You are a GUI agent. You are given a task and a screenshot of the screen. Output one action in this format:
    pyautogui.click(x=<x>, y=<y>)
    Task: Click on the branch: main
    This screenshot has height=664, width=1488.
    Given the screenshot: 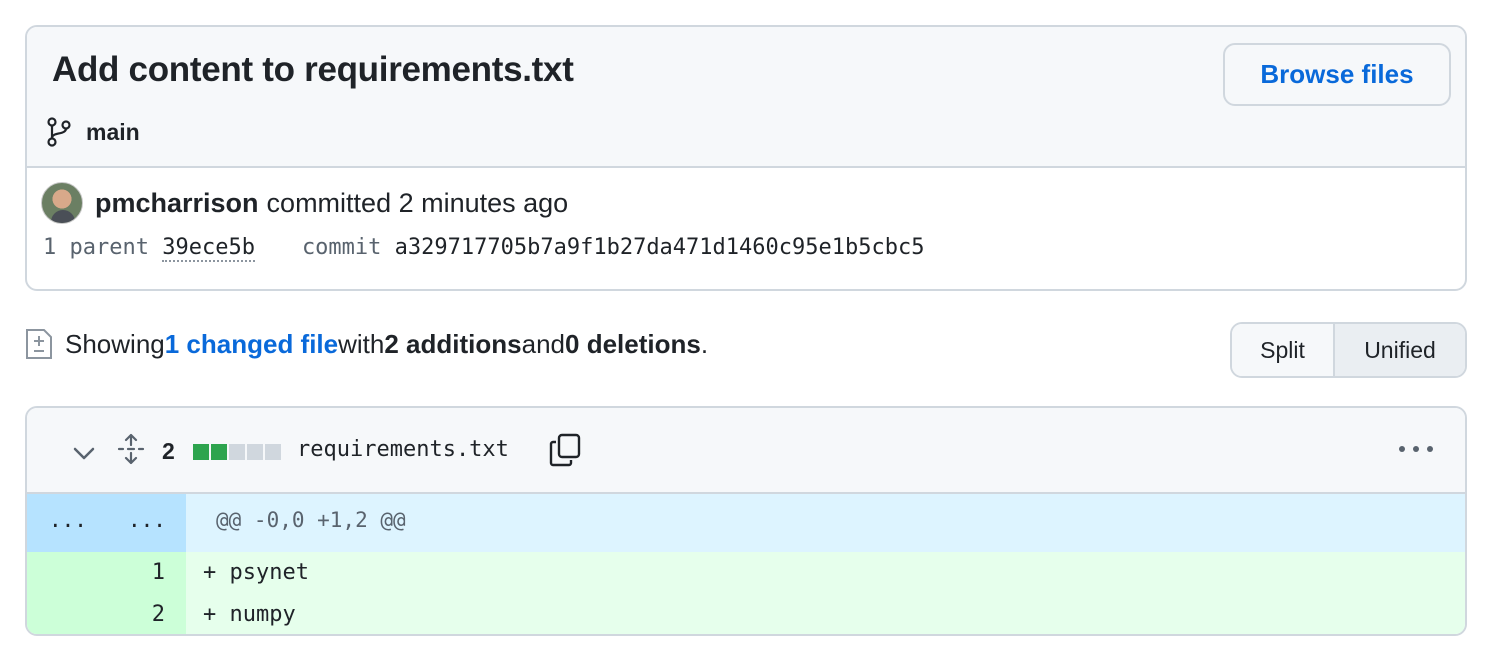 What is the action you would take?
    pyautogui.click(x=93, y=132)
    